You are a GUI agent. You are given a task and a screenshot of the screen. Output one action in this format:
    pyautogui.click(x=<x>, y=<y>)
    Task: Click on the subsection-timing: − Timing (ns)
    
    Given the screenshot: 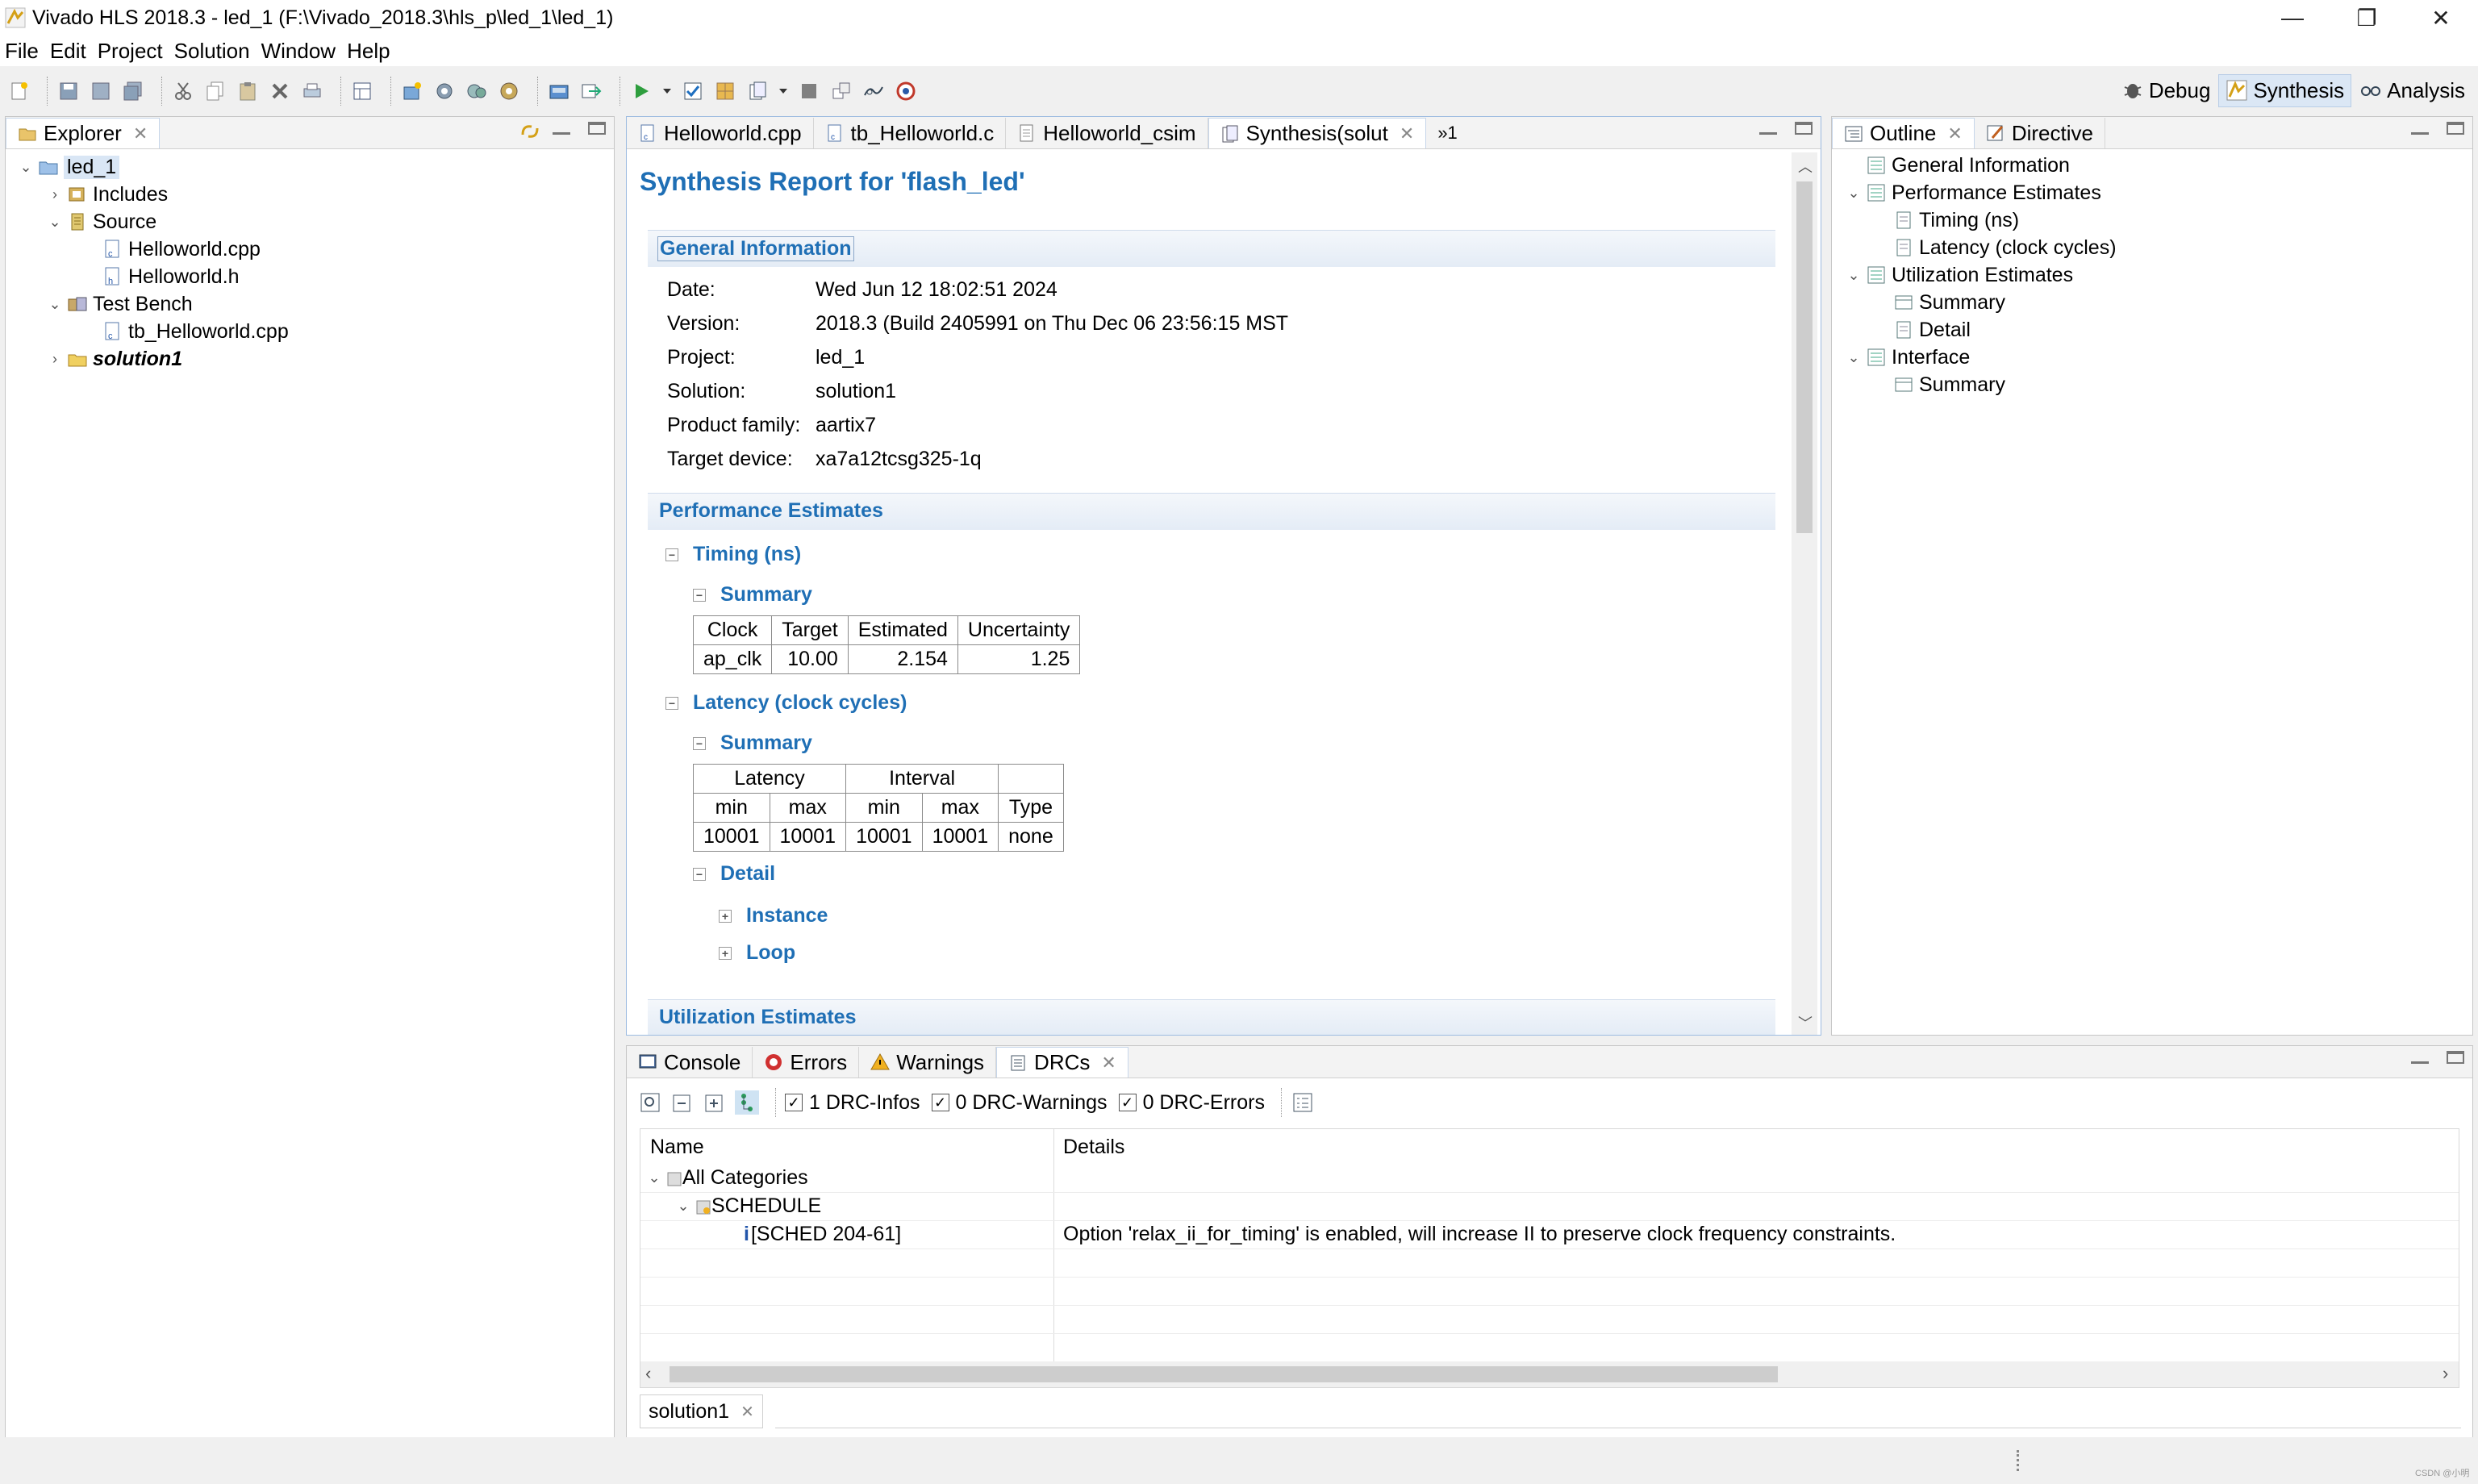 What is the action you would take?
    pyautogui.click(x=733, y=555)
    